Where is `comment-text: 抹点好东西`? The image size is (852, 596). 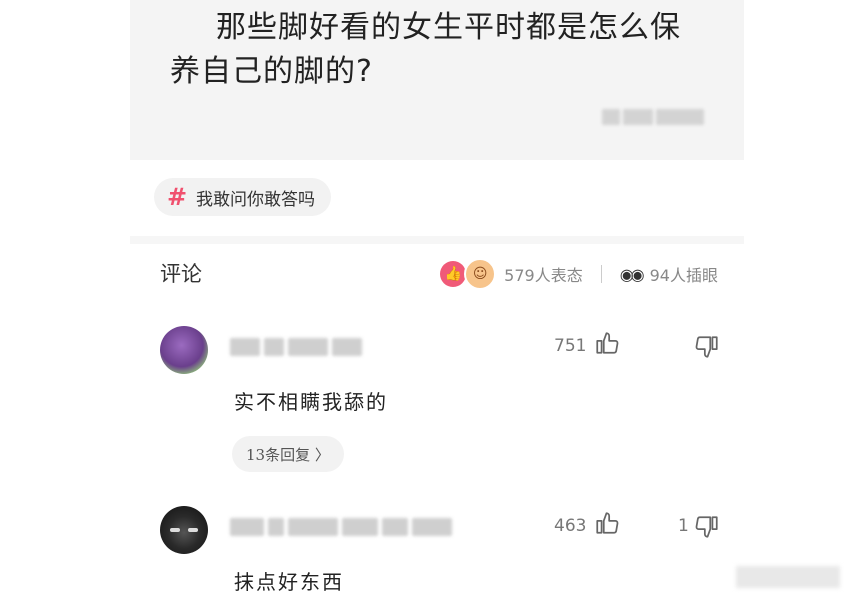
comment-text: 抹点好东西 is located at coordinates (289, 582).